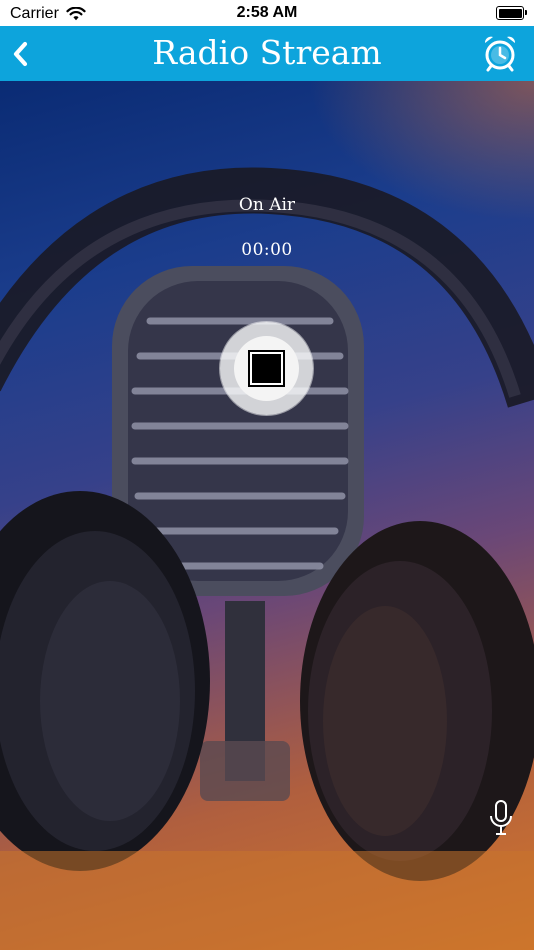 The width and height of the screenshot is (534, 950). I want to click on status-time: 2:58 AM, so click(267, 12).